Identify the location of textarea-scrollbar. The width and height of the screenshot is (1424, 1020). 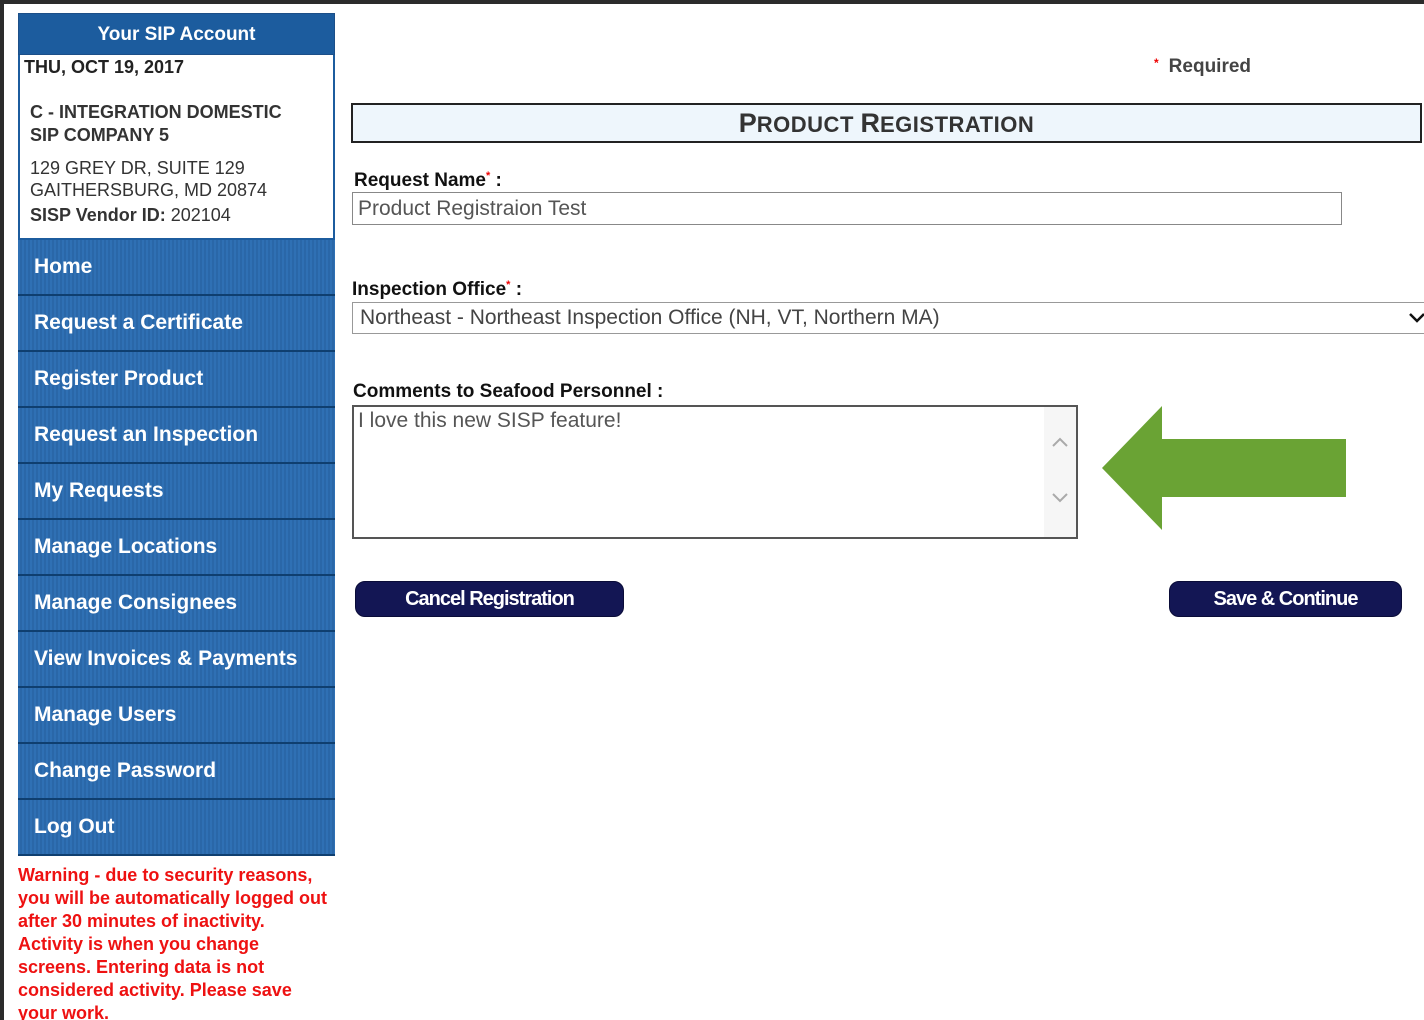
(1060, 472).